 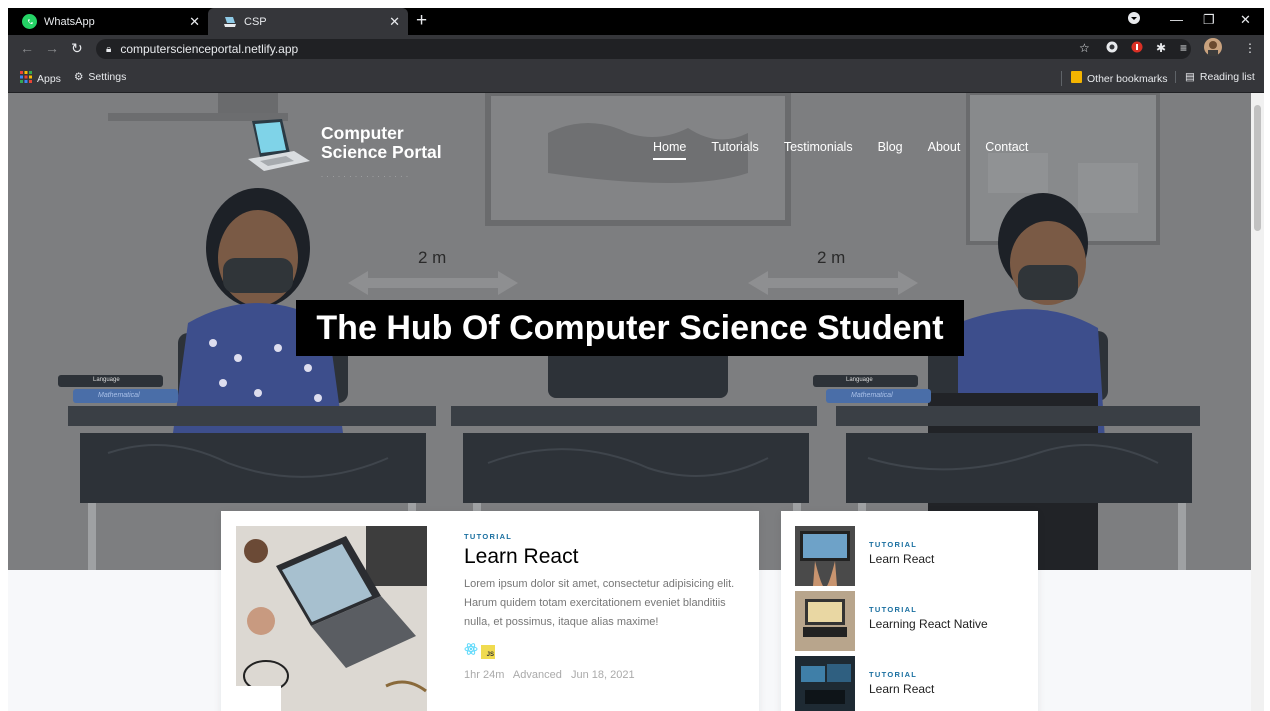 I want to click on list-item: TUTORIAL Learning React Native, so click(x=915, y=621).